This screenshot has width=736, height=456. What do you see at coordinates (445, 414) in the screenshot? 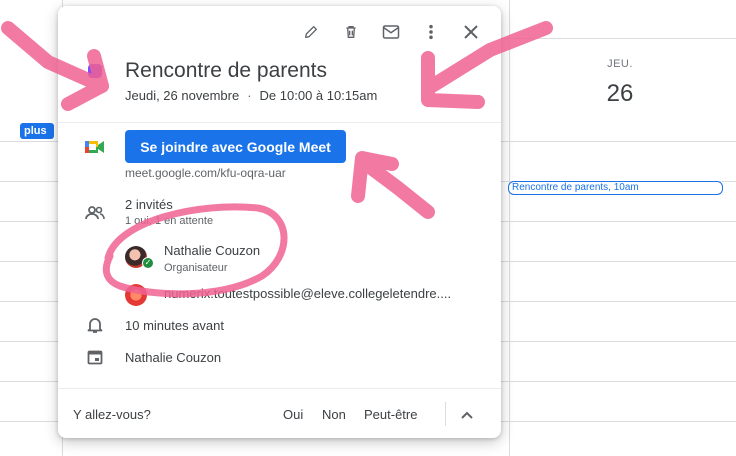
I see `rsvp-separator` at bounding box center [445, 414].